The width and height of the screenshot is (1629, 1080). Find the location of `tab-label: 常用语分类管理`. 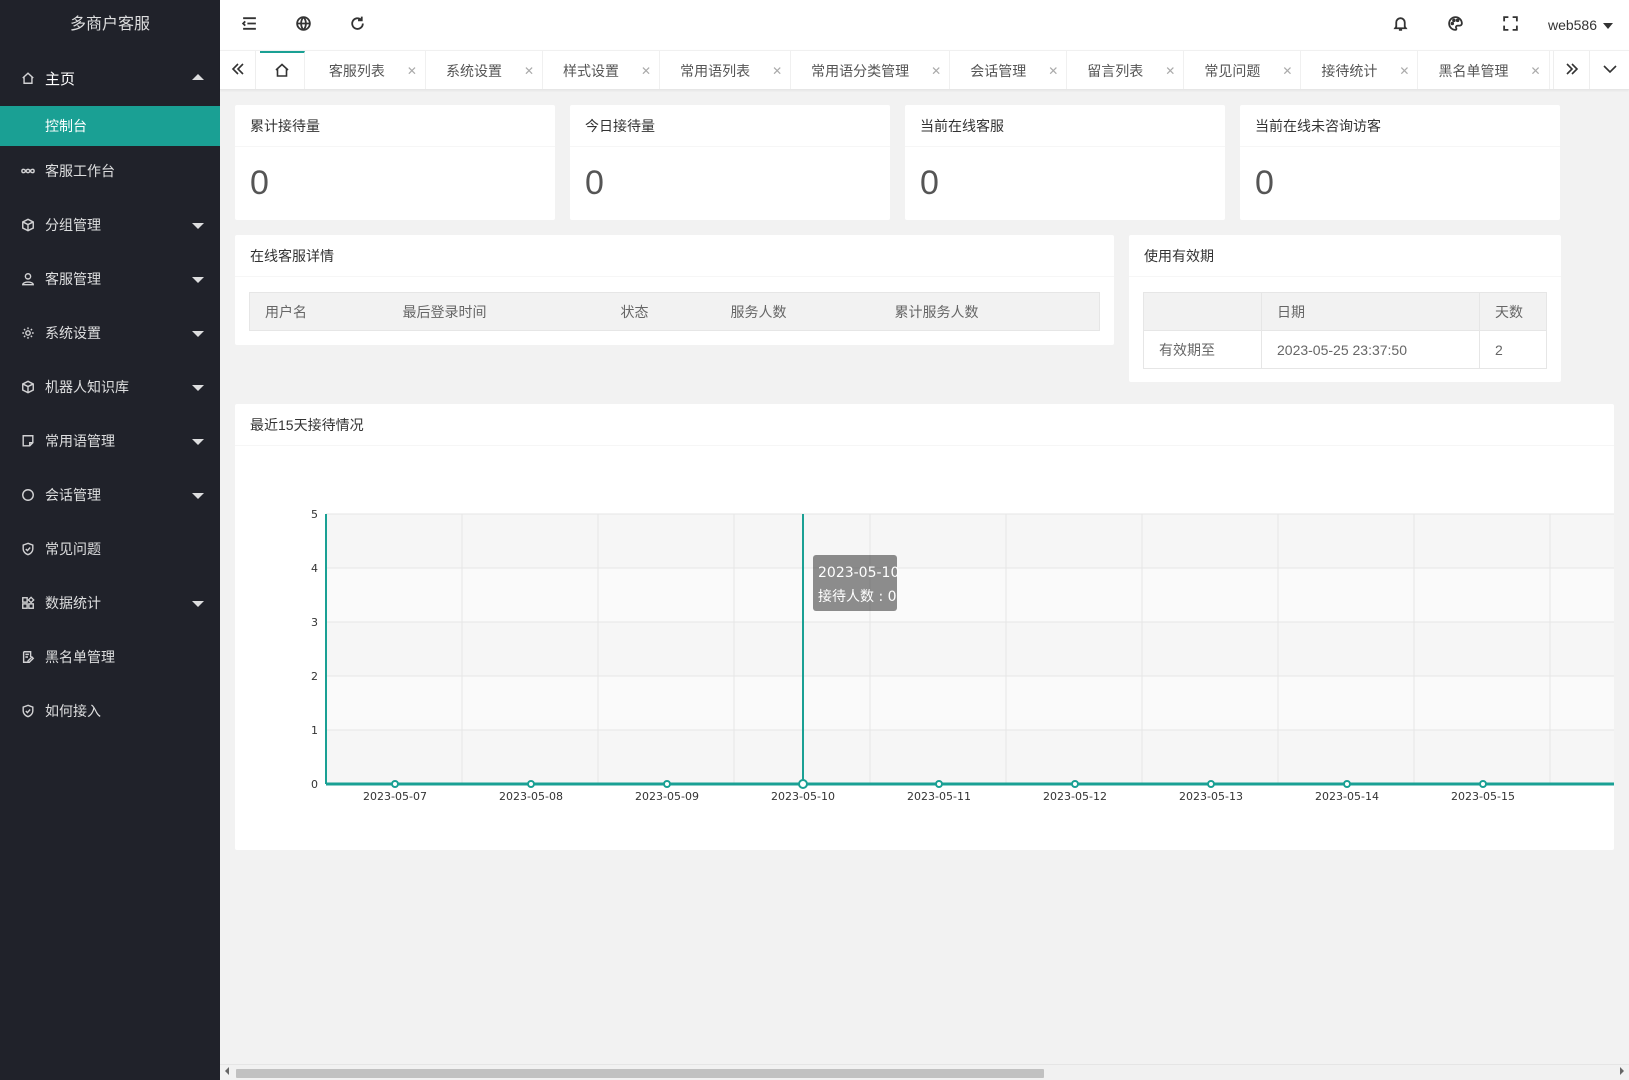

tab-label: 常用语分类管理 is located at coordinates (860, 70).